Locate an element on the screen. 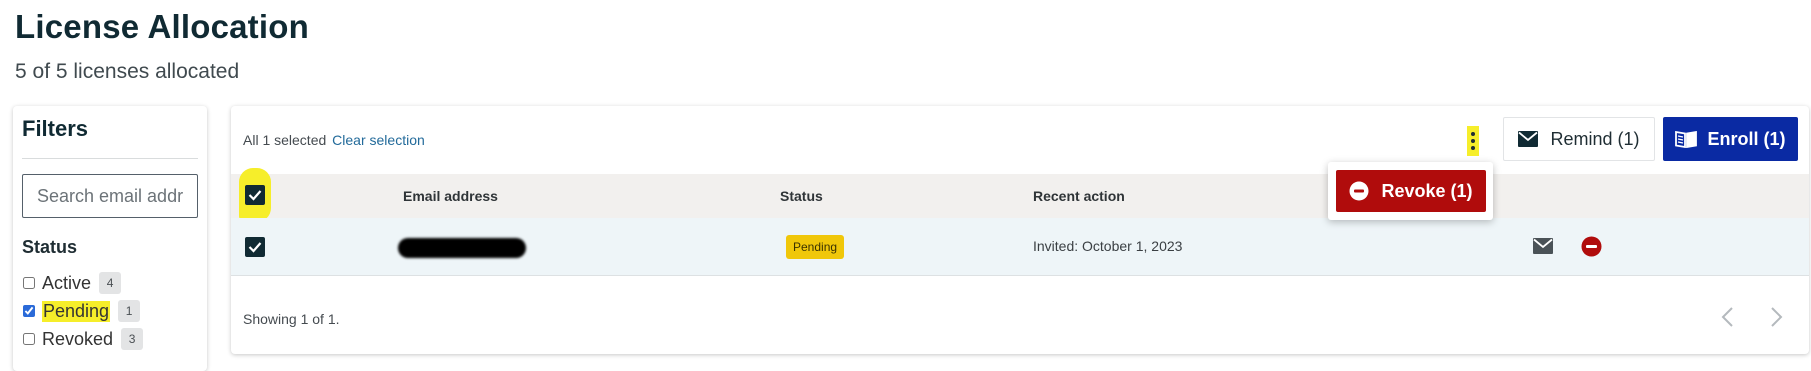 This screenshot has height=371, width=1811. minus-circle-icon is located at coordinates (1359, 191).